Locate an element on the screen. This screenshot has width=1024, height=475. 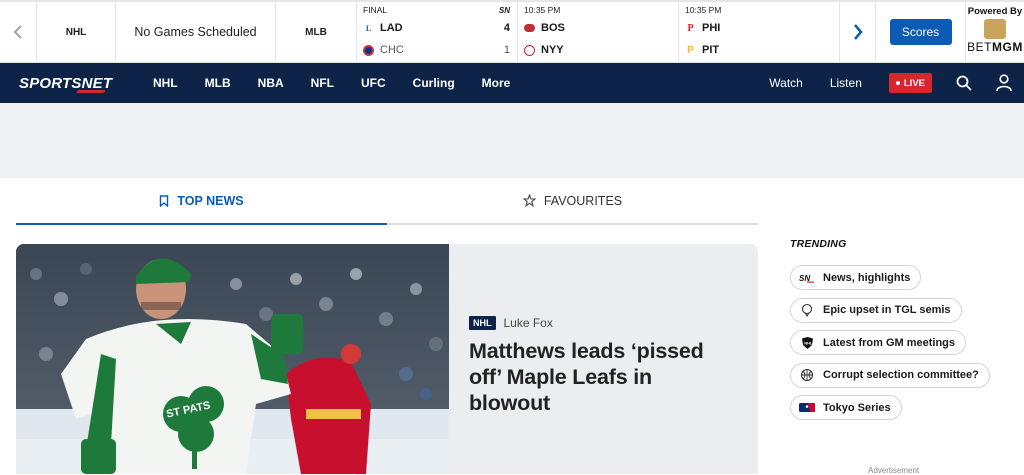
team-abbr: BOS is located at coordinates (553, 28).